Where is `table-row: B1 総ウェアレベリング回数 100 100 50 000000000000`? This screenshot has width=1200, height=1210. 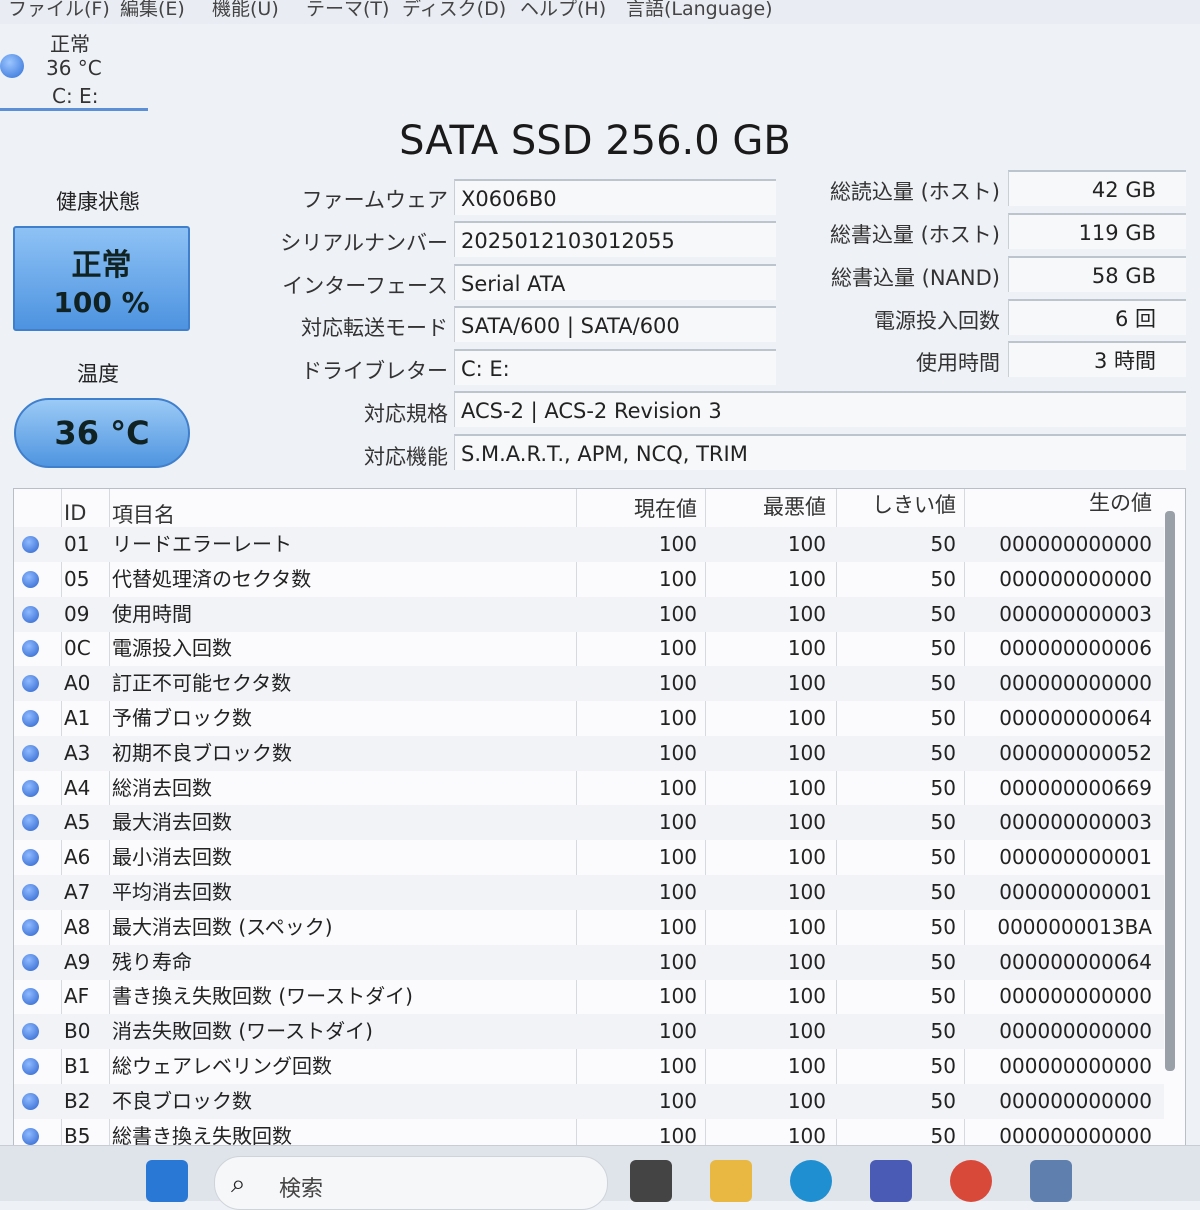
table-row: B1 総ウェアレベリング回数 100 100 50 000000000000 is located at coordinates (589, 1066).